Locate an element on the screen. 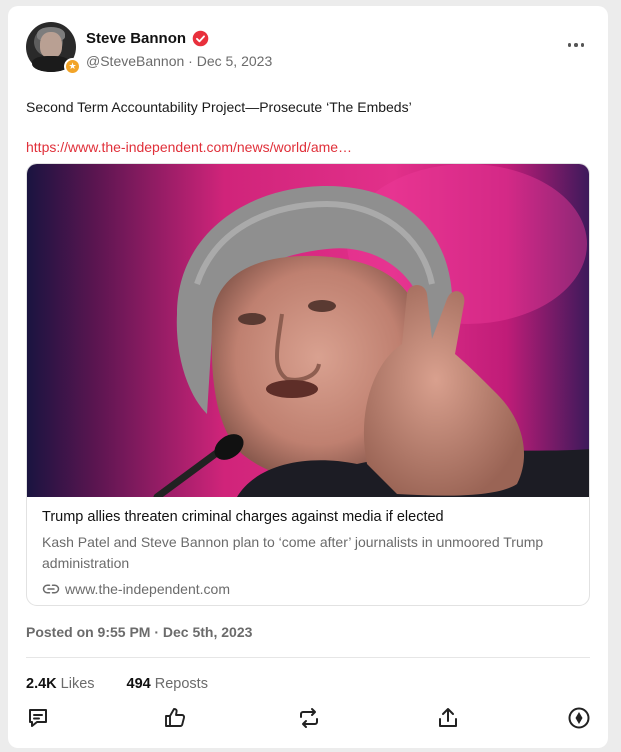 Image resolution: width=621 pixels, height=752 pixels. tip-icon is located at coordinates (579, 718).